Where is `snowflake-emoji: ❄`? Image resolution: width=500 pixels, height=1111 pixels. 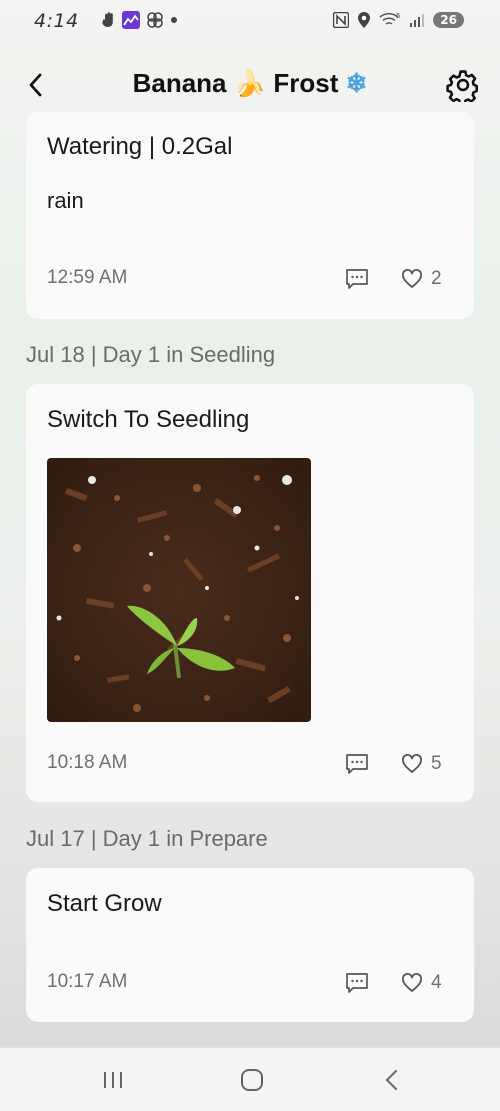
snowflake-emoji: ❄ is located at coordinates (356, 83).